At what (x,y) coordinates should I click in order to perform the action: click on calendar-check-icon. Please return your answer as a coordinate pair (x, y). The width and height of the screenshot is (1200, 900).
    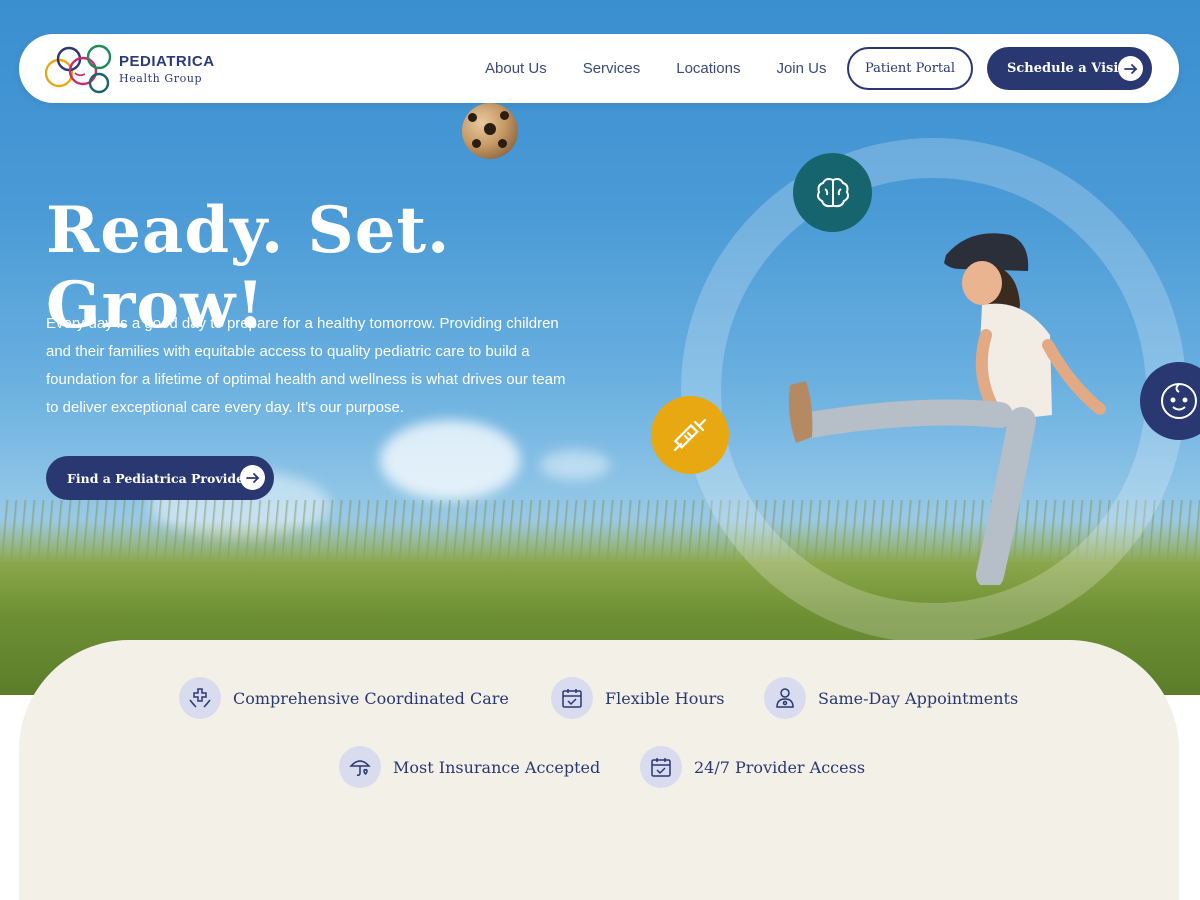
    Looking at the image, I should click on (661, 767).